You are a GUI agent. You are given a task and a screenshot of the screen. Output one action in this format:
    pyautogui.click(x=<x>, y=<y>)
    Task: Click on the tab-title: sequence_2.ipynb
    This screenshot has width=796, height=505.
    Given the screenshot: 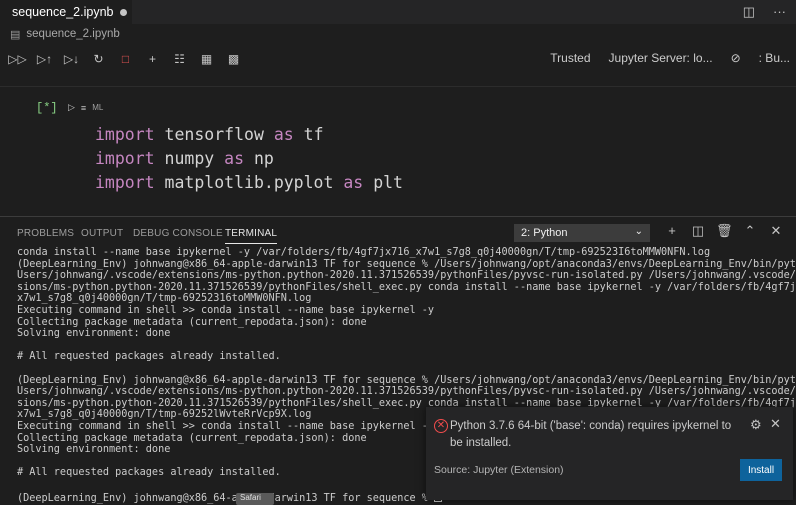 What is the action you would take?
    pyautogui.click(x=63, y=12)
    